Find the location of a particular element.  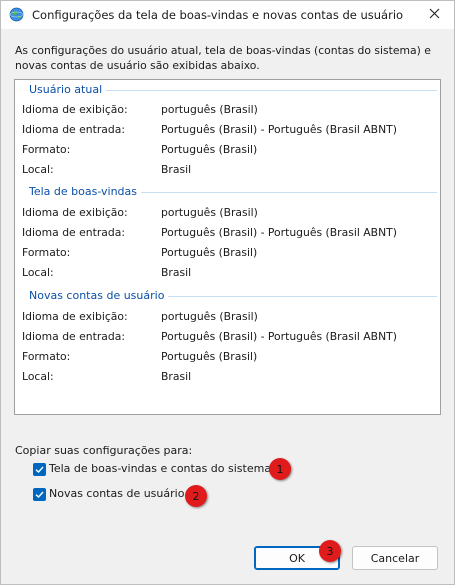

section-header-current-user: Usuário atual is located at coordinates (233, 90).